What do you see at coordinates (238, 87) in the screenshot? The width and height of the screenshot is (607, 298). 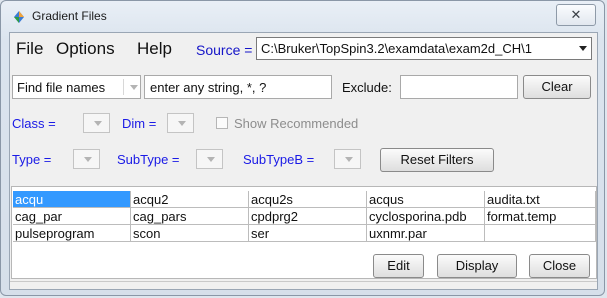 I see `search-input: enter any string, *, ?` at bounding box center [238, 87].